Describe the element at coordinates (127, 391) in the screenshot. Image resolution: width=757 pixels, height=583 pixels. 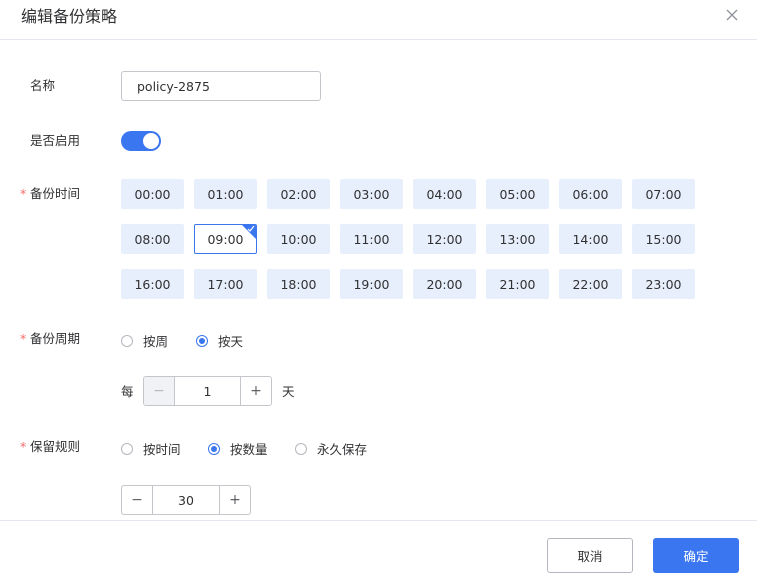
I see `every-prefix: 每` at that location.